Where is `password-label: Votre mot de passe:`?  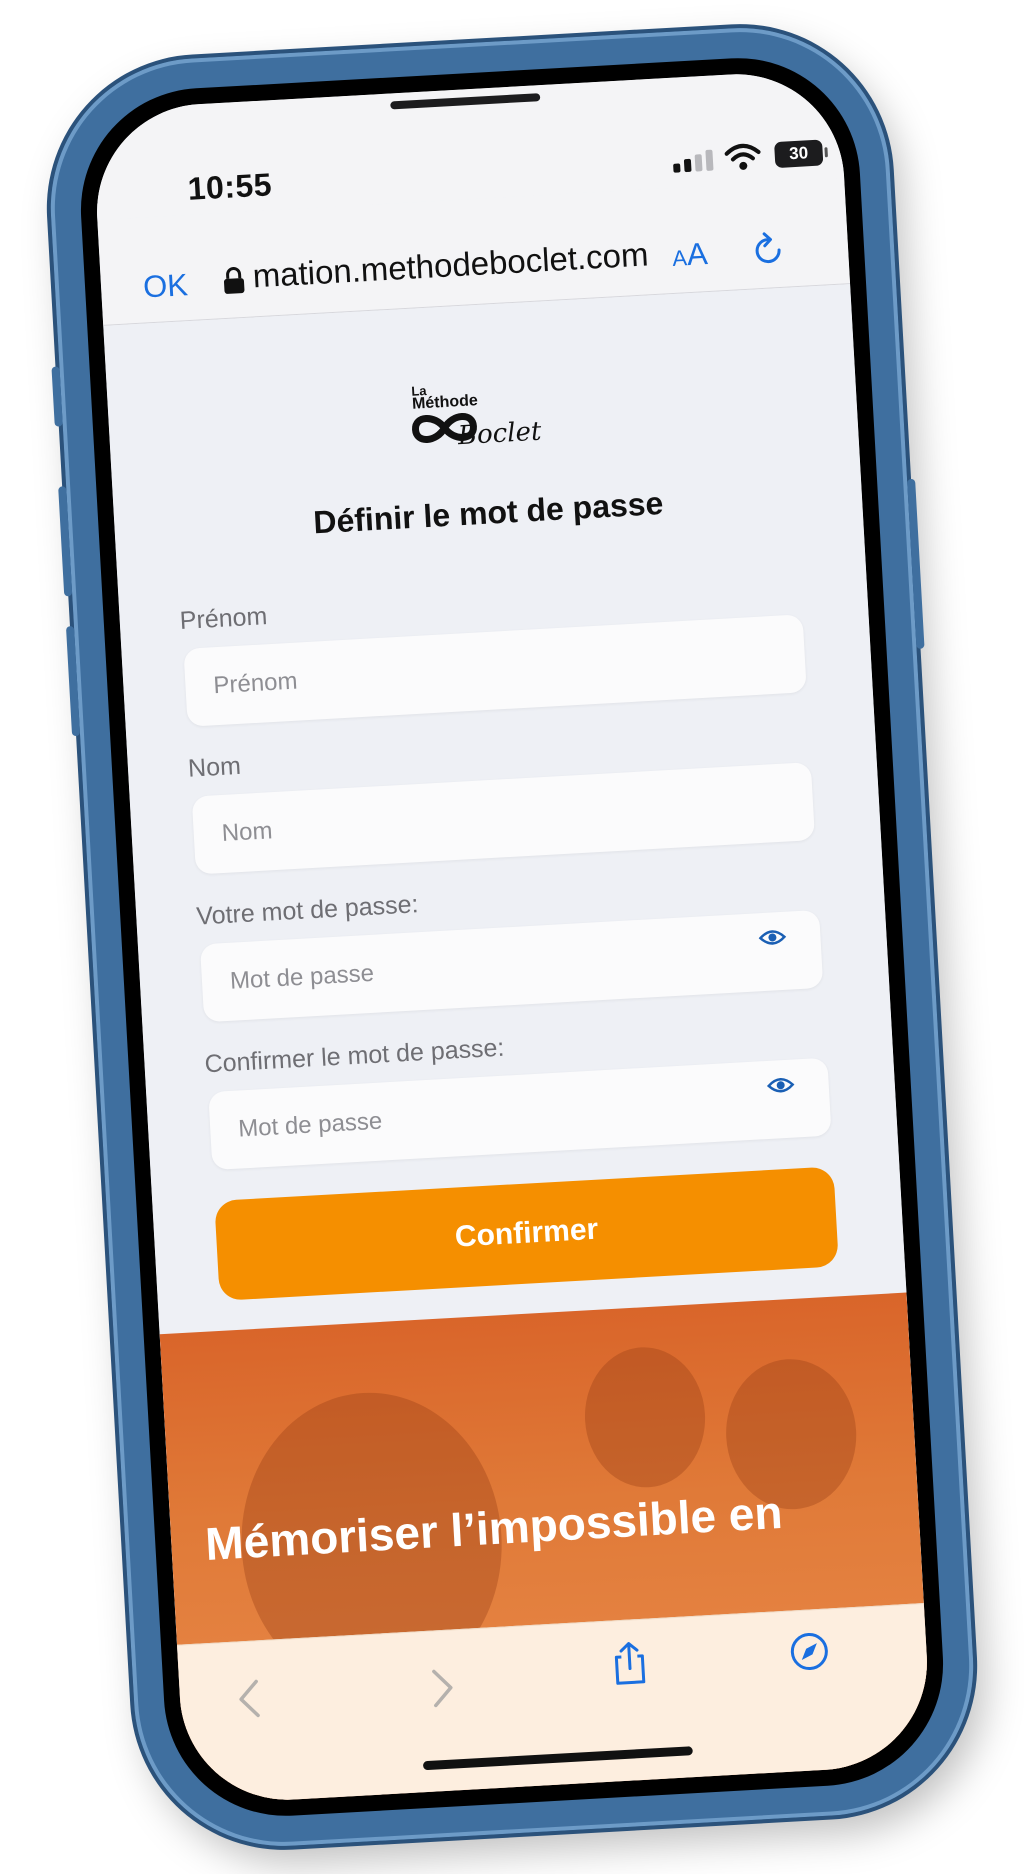 password-label: Votre mot de passe: is located at coordinates (307, 910).